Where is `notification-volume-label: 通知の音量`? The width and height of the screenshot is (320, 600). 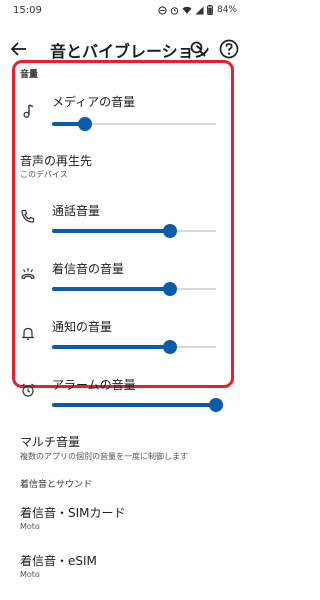
notification-volume-label: 通知の音量 is located at coordinates (82, 327).